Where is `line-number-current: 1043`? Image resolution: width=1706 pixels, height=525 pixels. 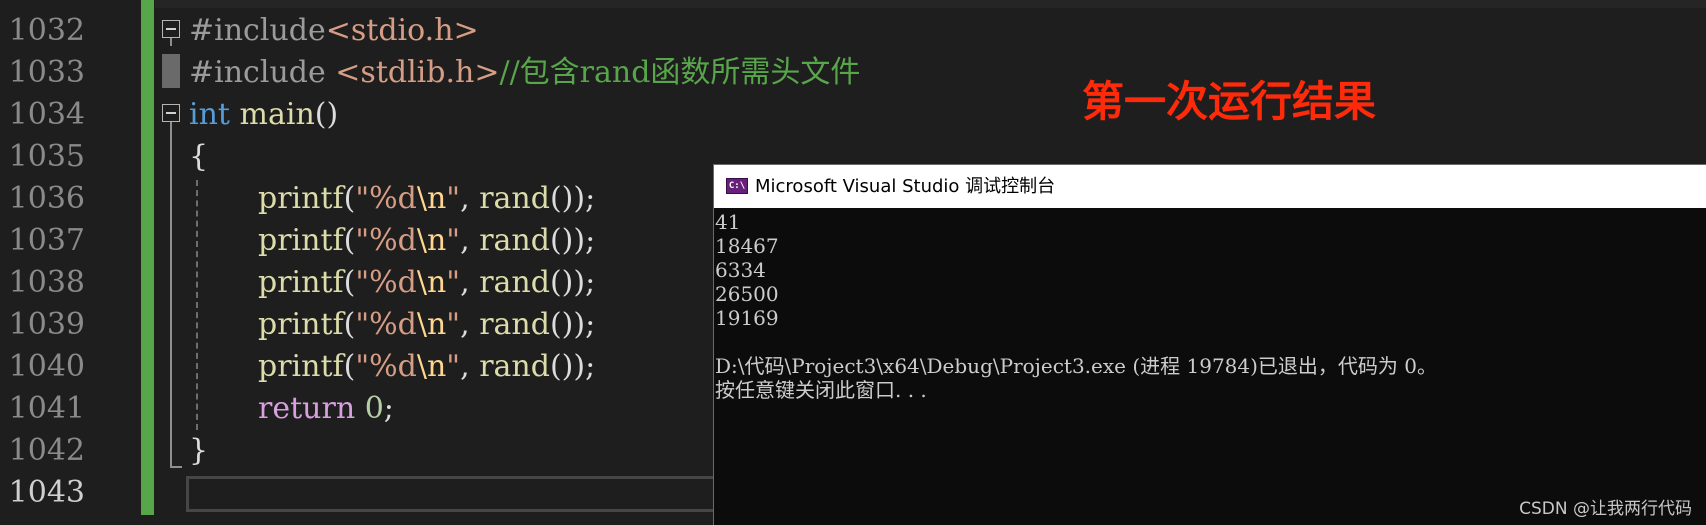 line-number-current: 1043 is located at coordinates (46, 492).